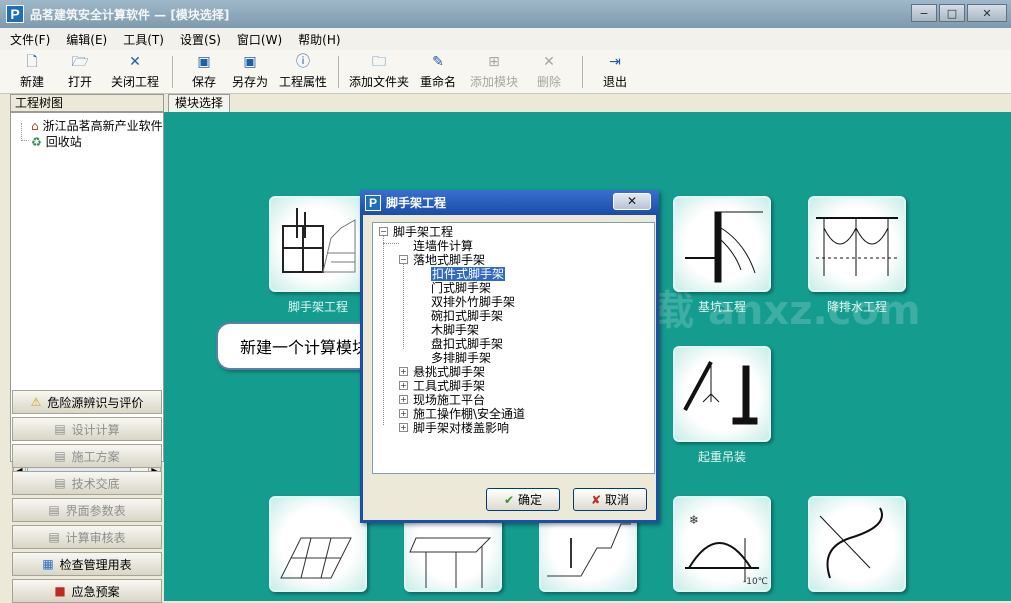  I want to click on module-winter-construction: ❄ -10℃, so click(722, 544).